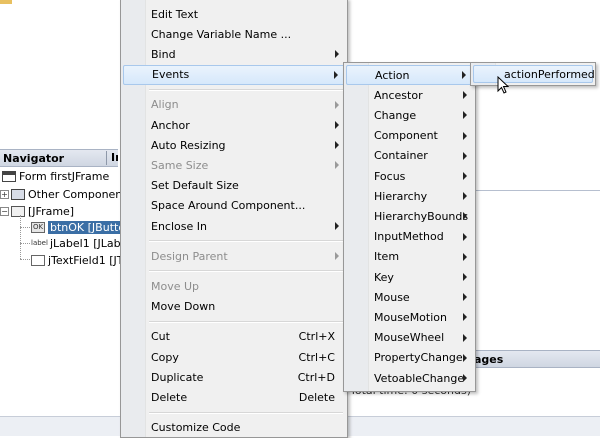 This screenshot has height=438, width=600. Describe the element at coordinates (418, 358) in the screenshot. I see `menu-item-label: PropertyChange` at that location.